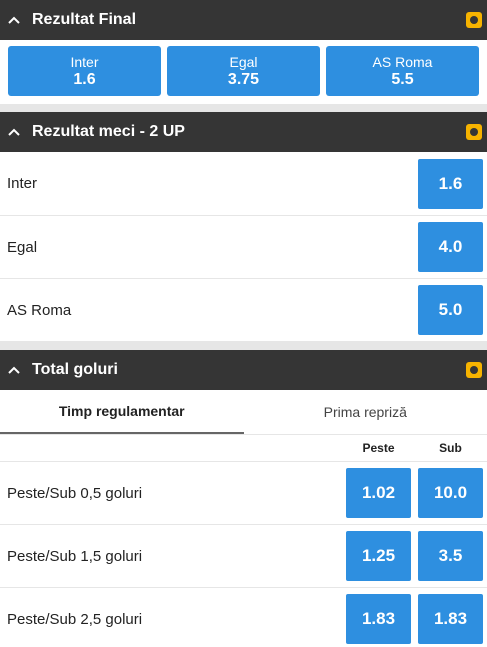 This screenshot has height=647, width=487. I want to click on tab-first-half: Prima repriză, so click(365, 412).